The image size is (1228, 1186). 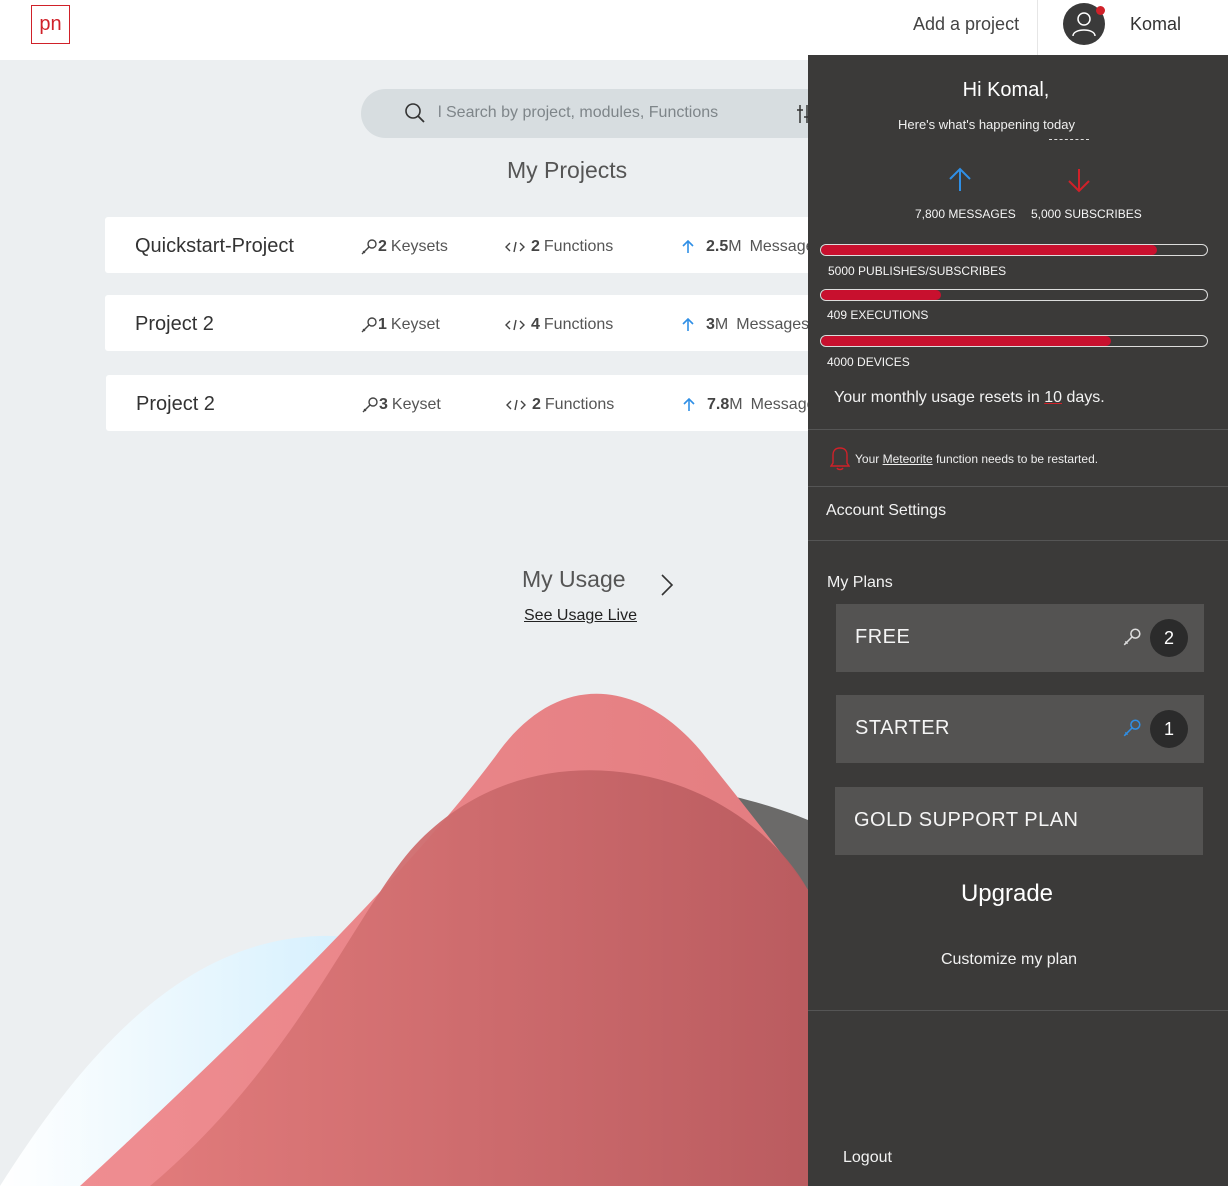 What do you see at coordinates (574, 579) in the screenshot?
I see `usage-title: My Usage` at bounding box center [574, 579].